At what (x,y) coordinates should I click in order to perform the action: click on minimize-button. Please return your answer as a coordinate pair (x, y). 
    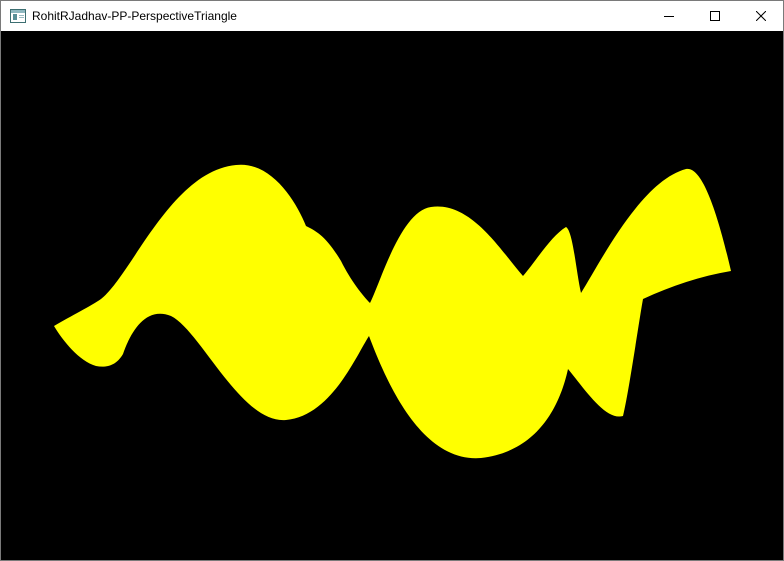
    Looking at the image, I should click on (669, 16).